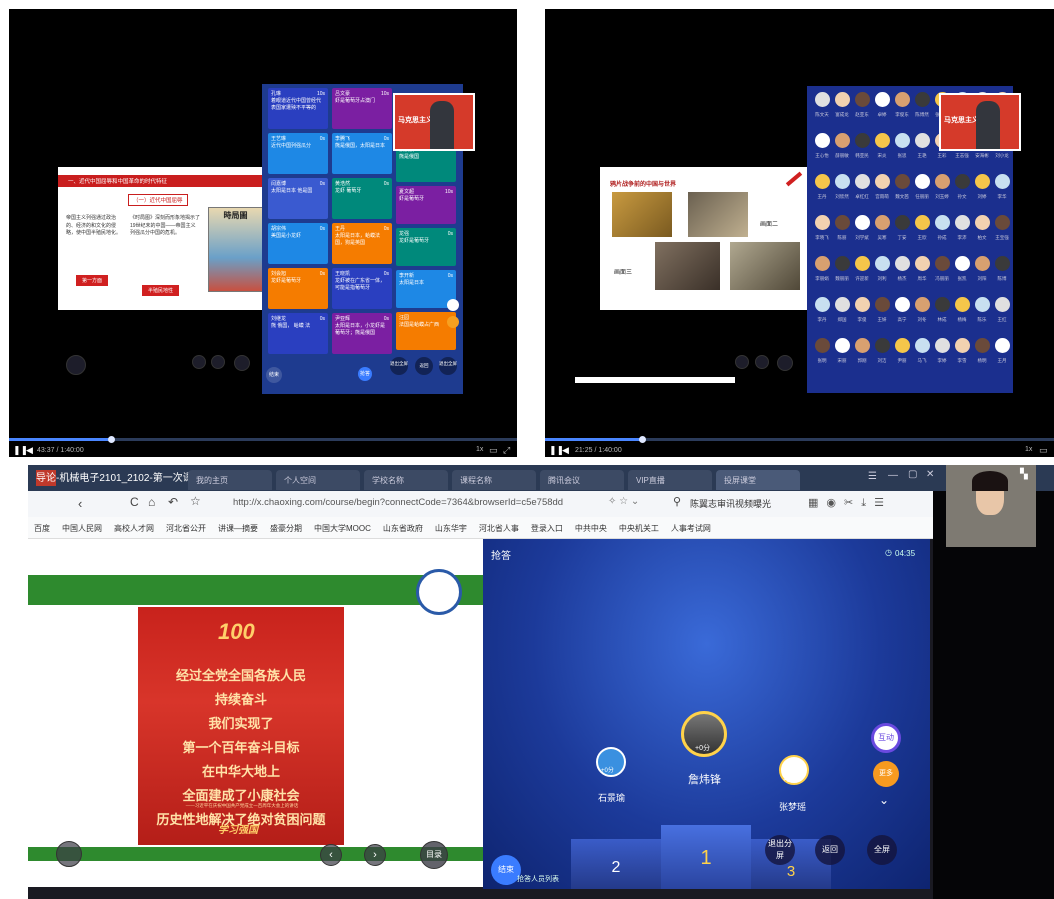 The width and height of the screenshot is (1054, 899). What do you see at coordinates (762, 362) in the screenshot?
I see `pen-button-right` at bounding box center [762, 362].